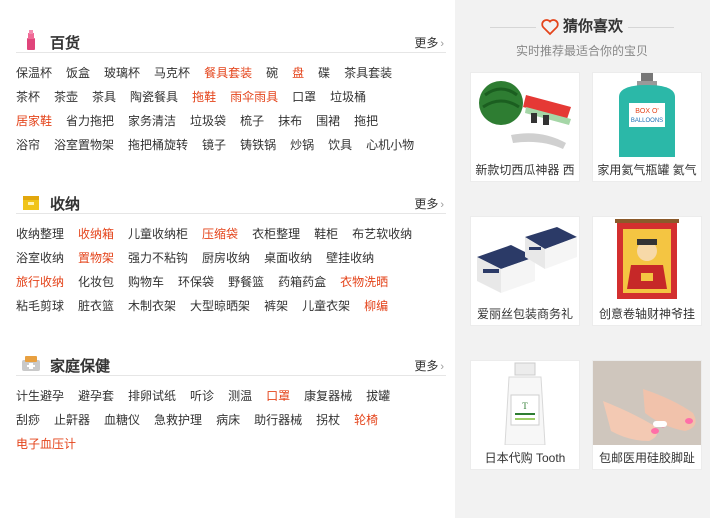  What do you see at coordinates (302, 145) in the screenshot?
I see `category-link: 炒锅` at bounding box center [302, 145].